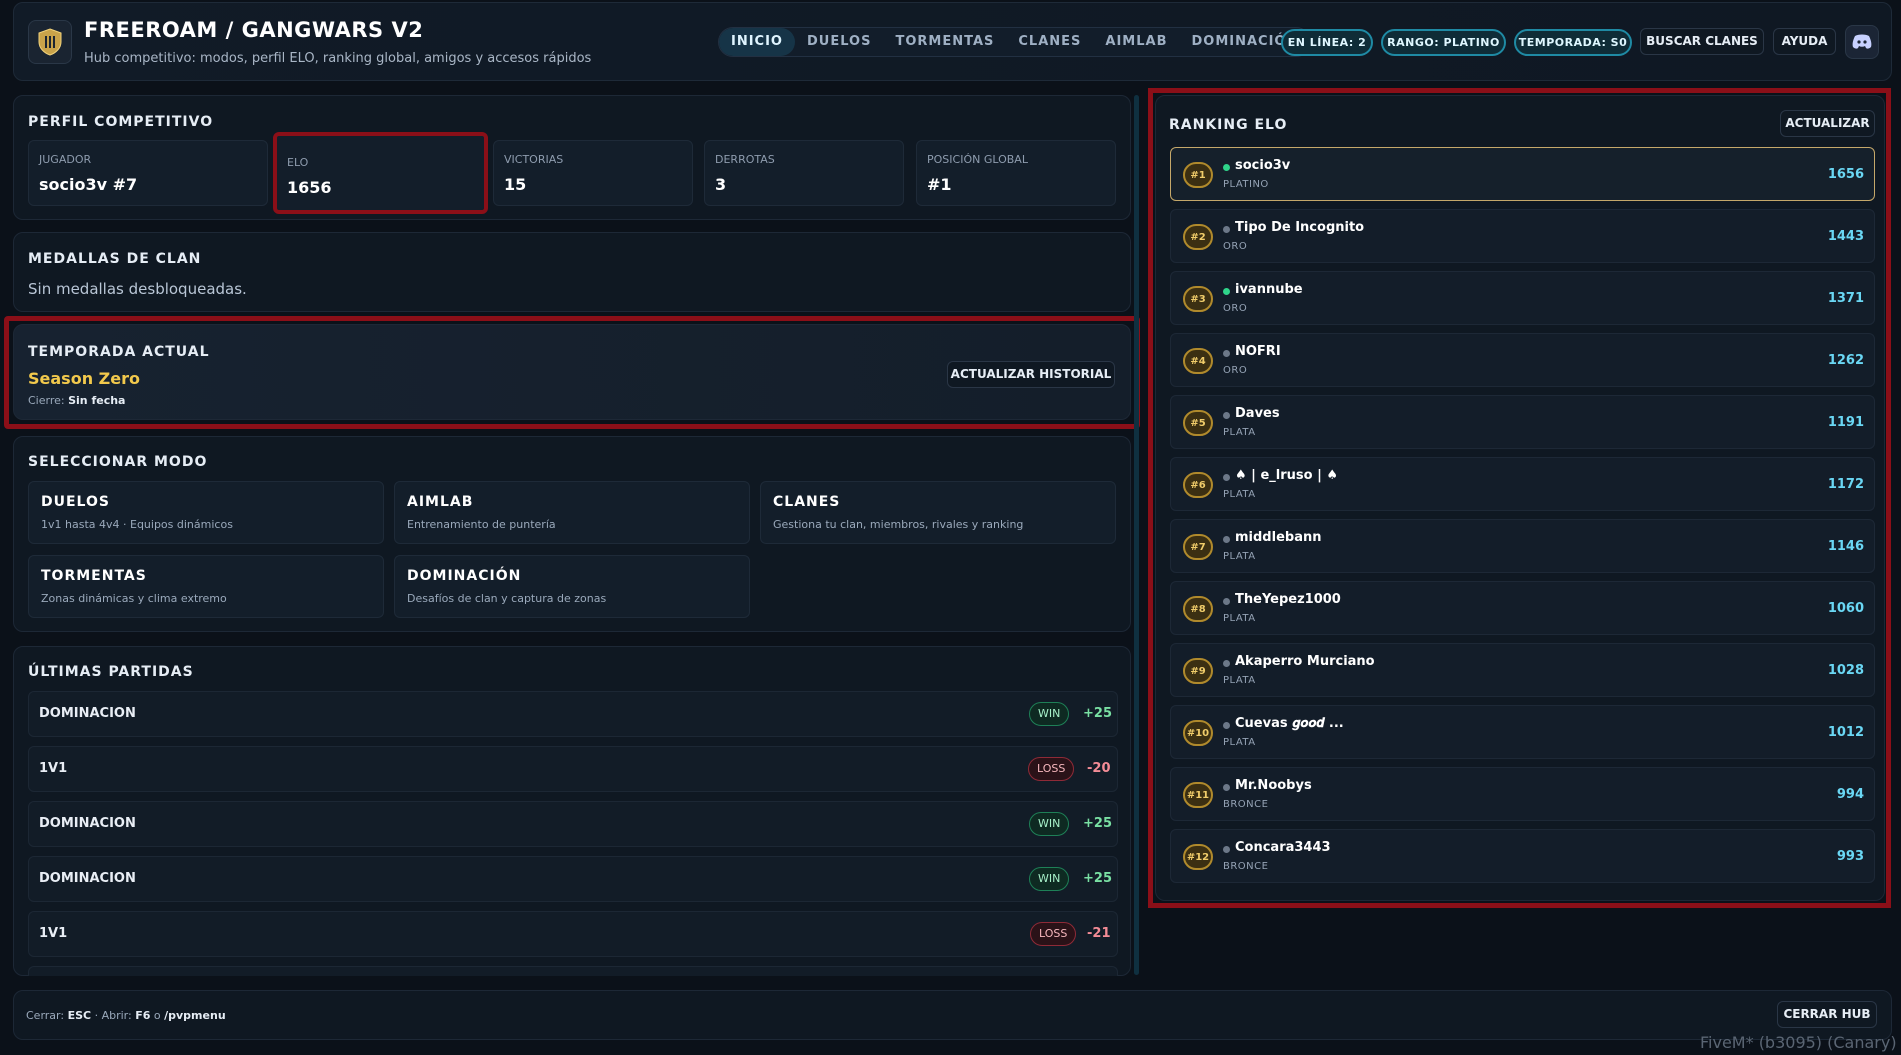  What do you see at coordinates (1522, 298) in the screenshot?
I see `ranking-row: #3 ivannube ORO 1371` at bounding box center [1522, 298].